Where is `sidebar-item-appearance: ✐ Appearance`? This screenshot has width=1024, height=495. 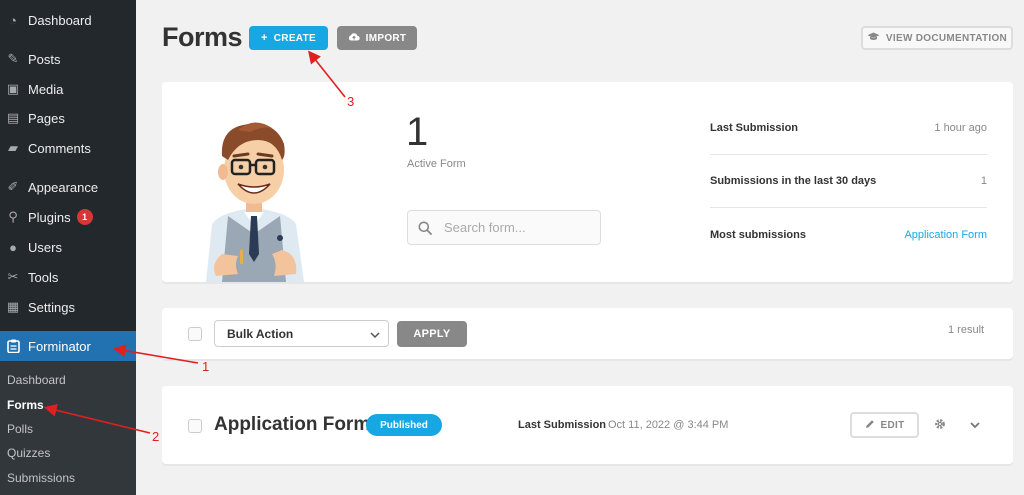
sidebar-item-appearance: ✐ Appearance is located at coordinates (68, 187).